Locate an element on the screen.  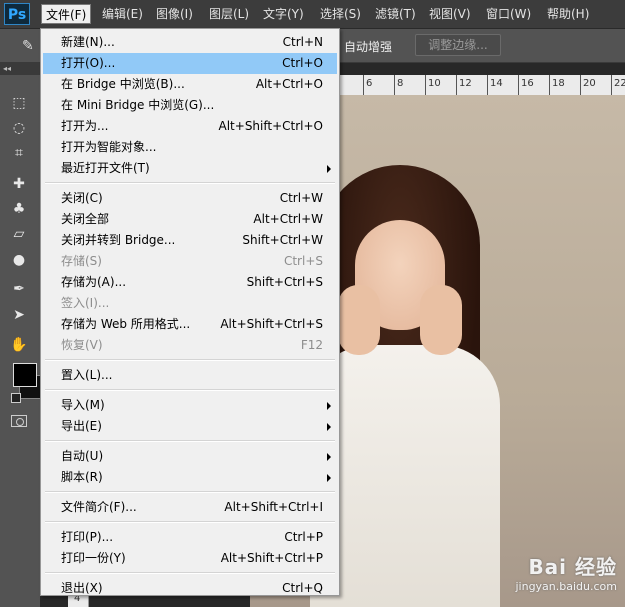
menu-item-shortcut: Ctrl+S is located at coordinates (303, 261).